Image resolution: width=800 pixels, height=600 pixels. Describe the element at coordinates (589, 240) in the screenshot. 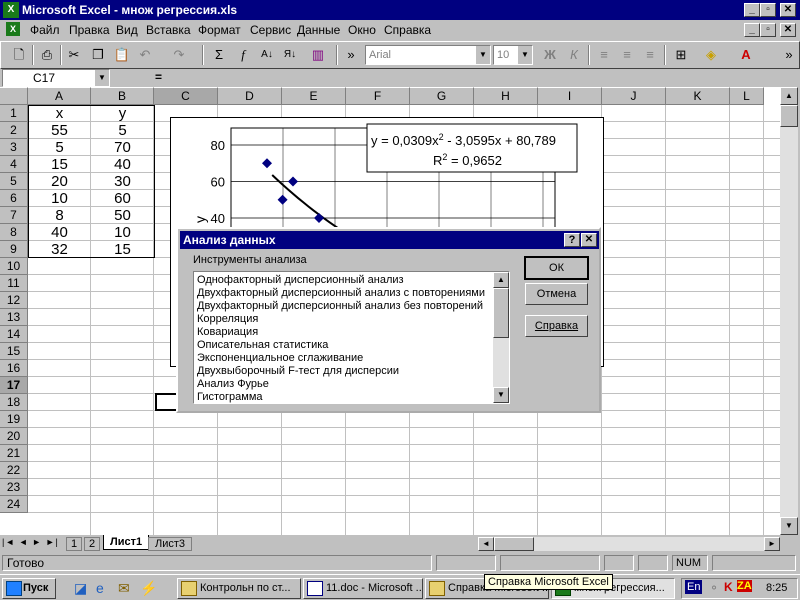

I see `dialog-close-button: ✕` at that location.